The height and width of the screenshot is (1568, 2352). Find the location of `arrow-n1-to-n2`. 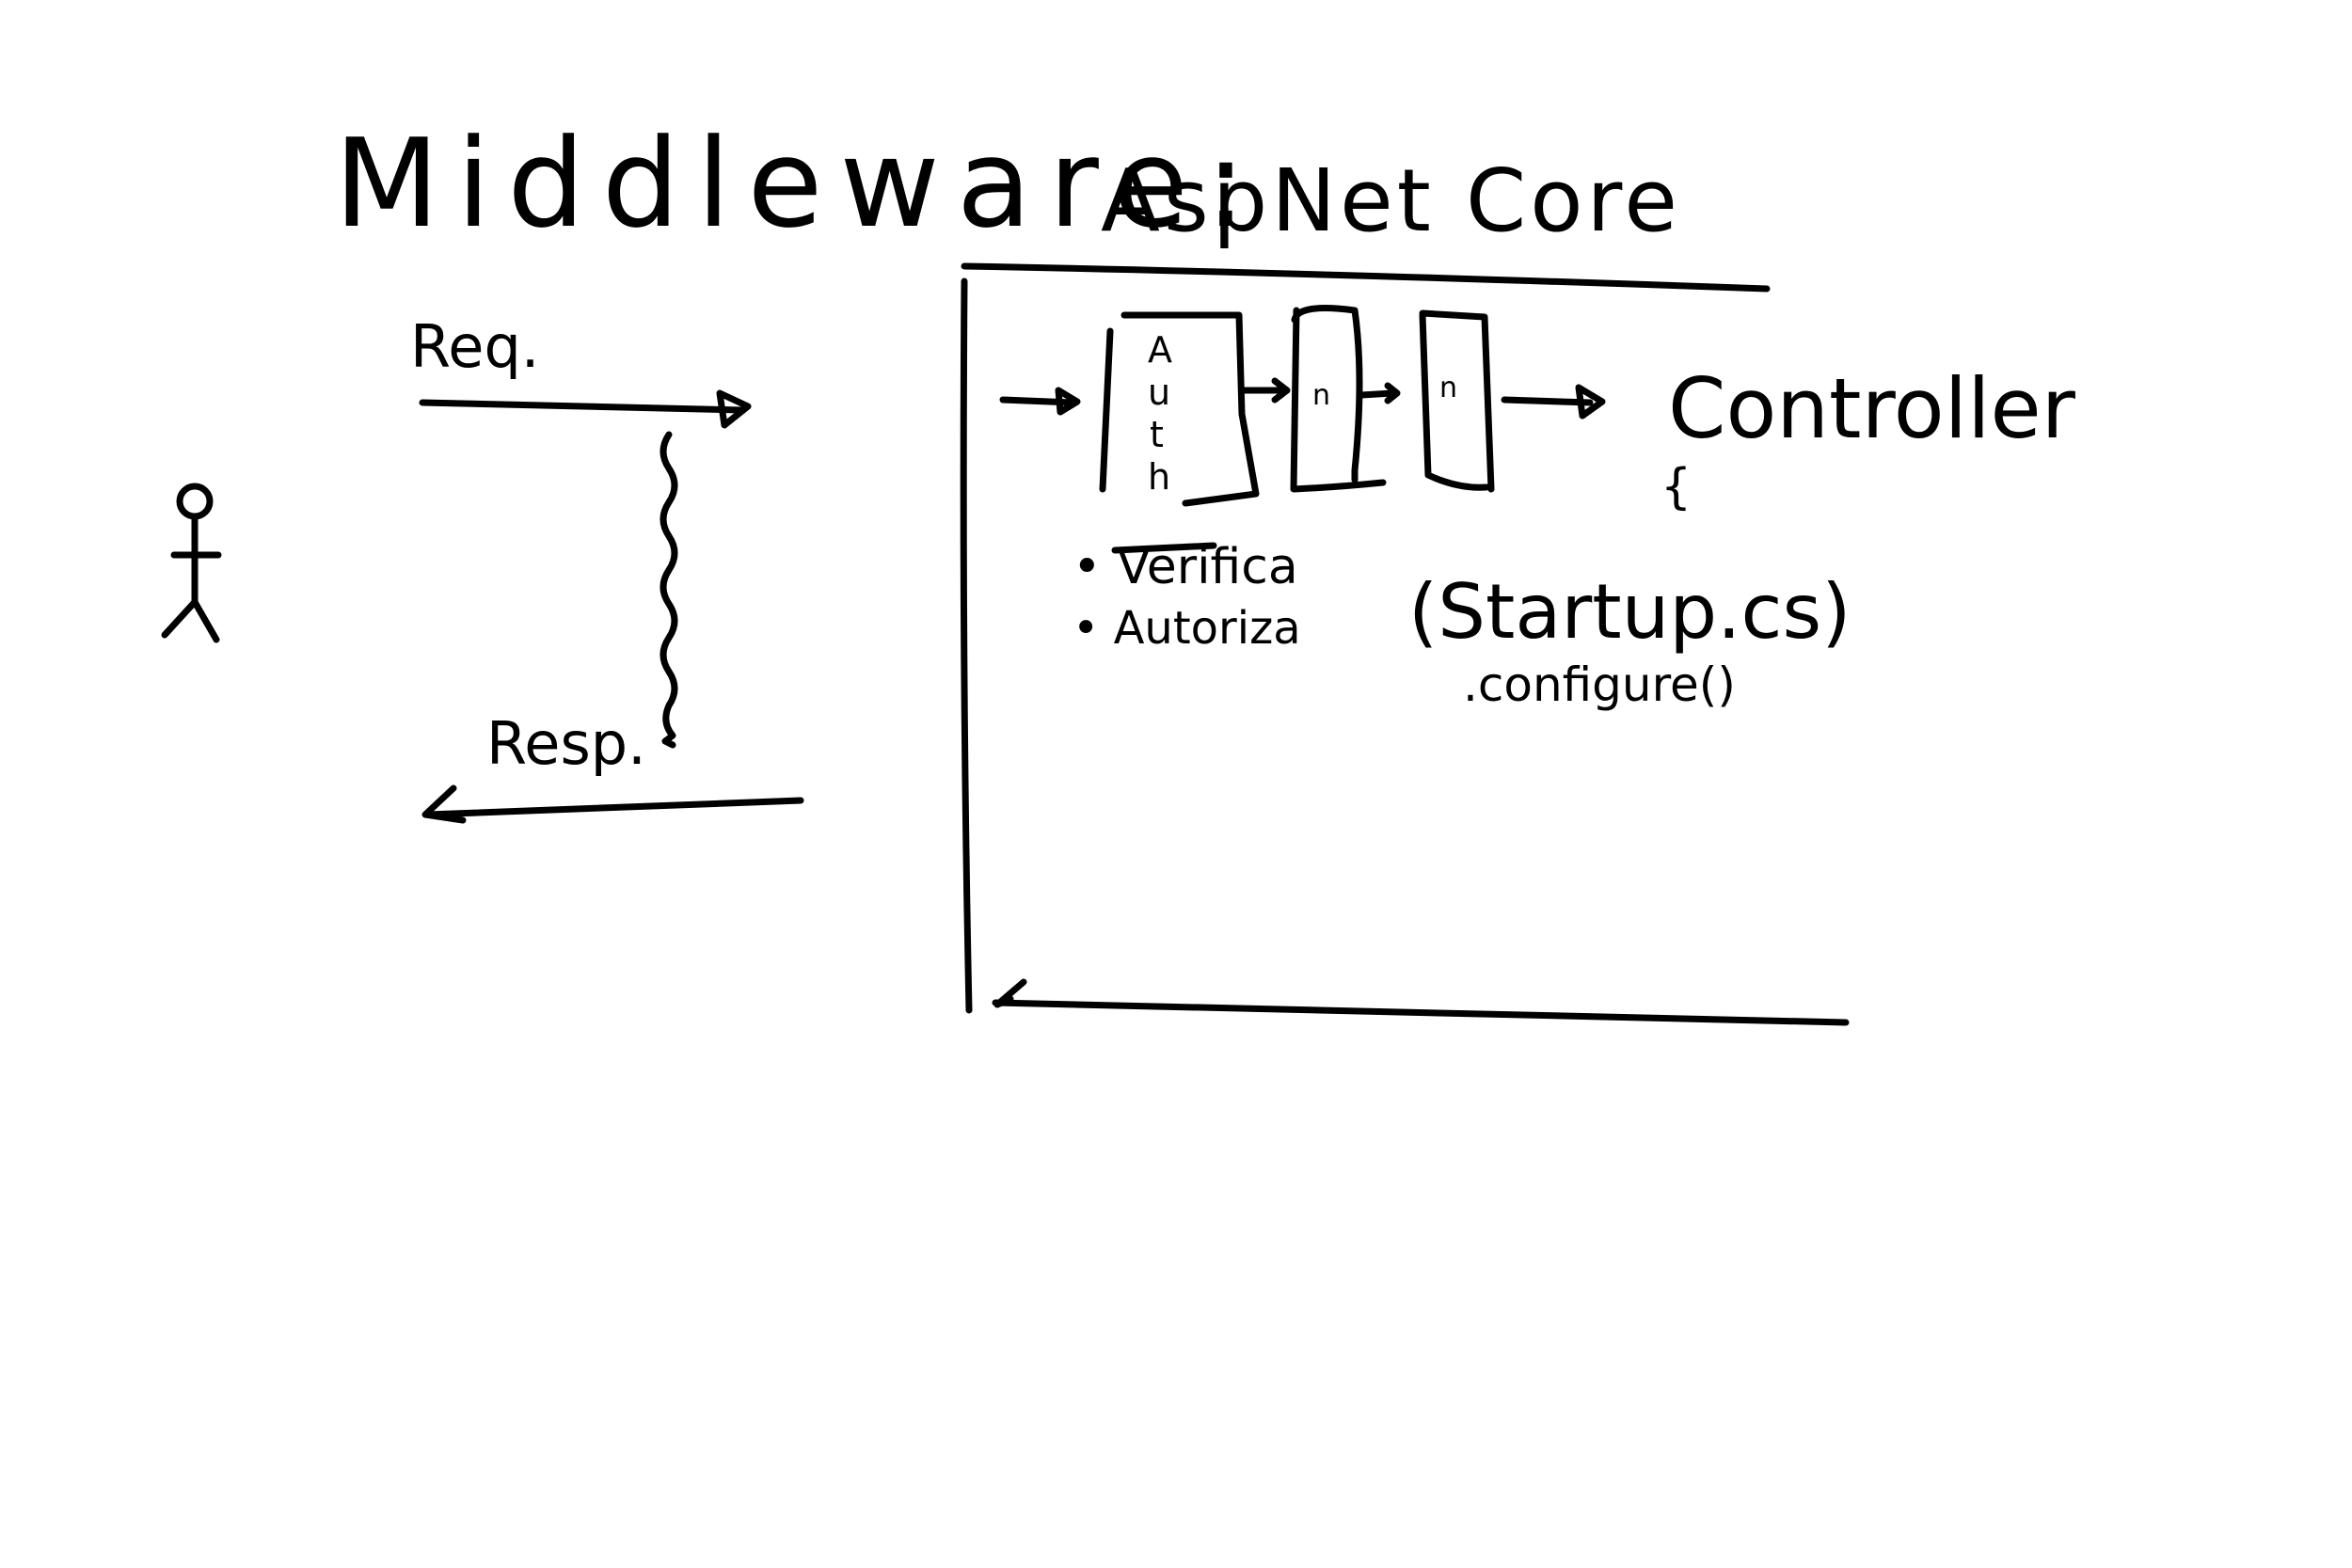

arrow-n1-to-n2 is located at coordinates (1379, 393).